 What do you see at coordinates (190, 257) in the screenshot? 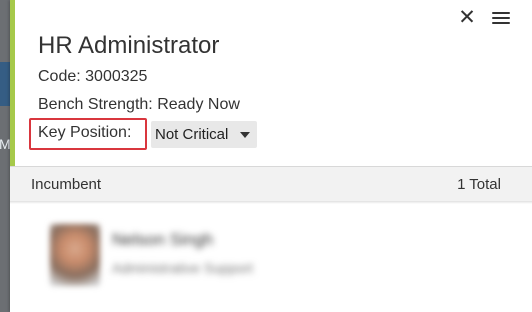
I see `incumbent-list-item: Nelson Singh Administrative Support` at bounding box center [190, 257].